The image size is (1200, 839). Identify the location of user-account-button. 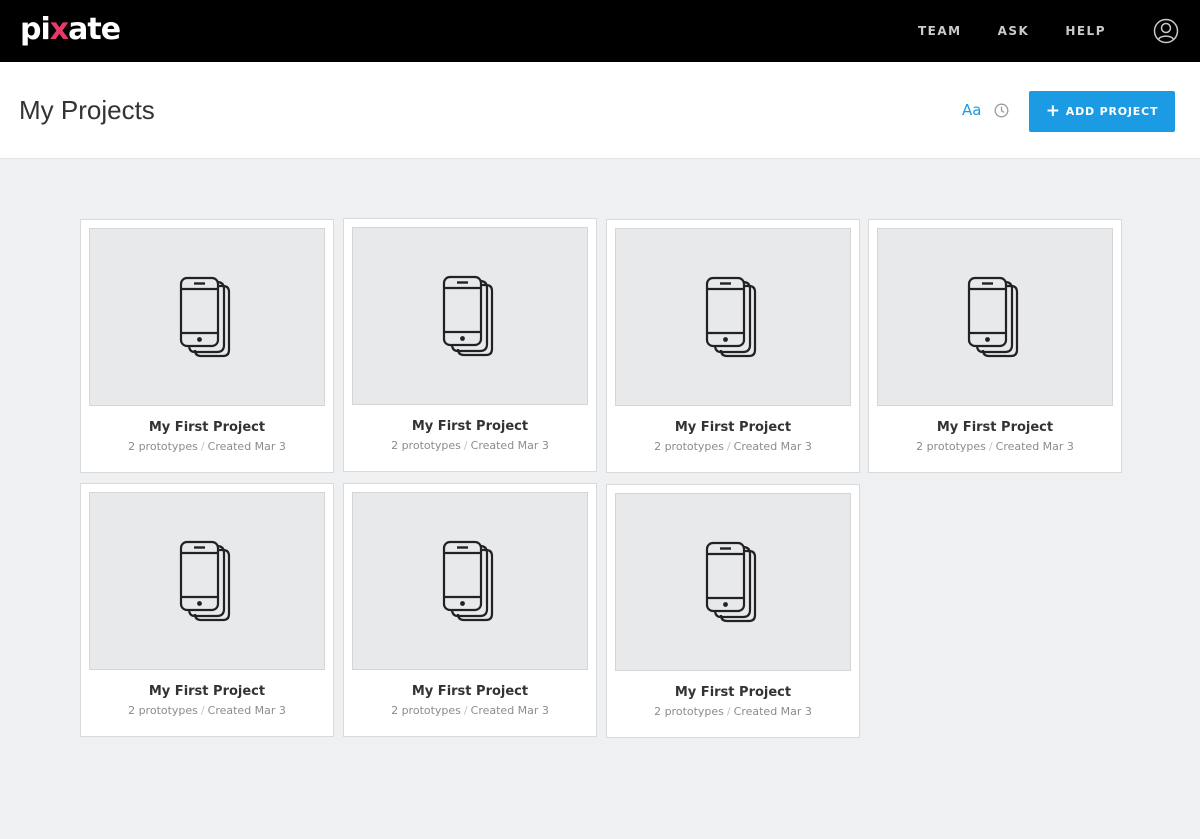
(1166, 31).